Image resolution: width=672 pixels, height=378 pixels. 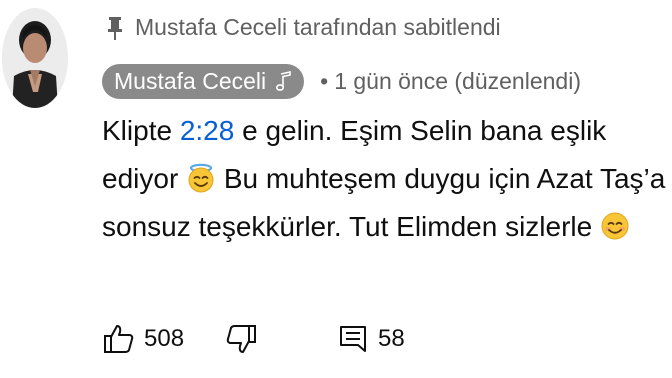 I want to click on like-count: 508, so click(x=164, y=338).